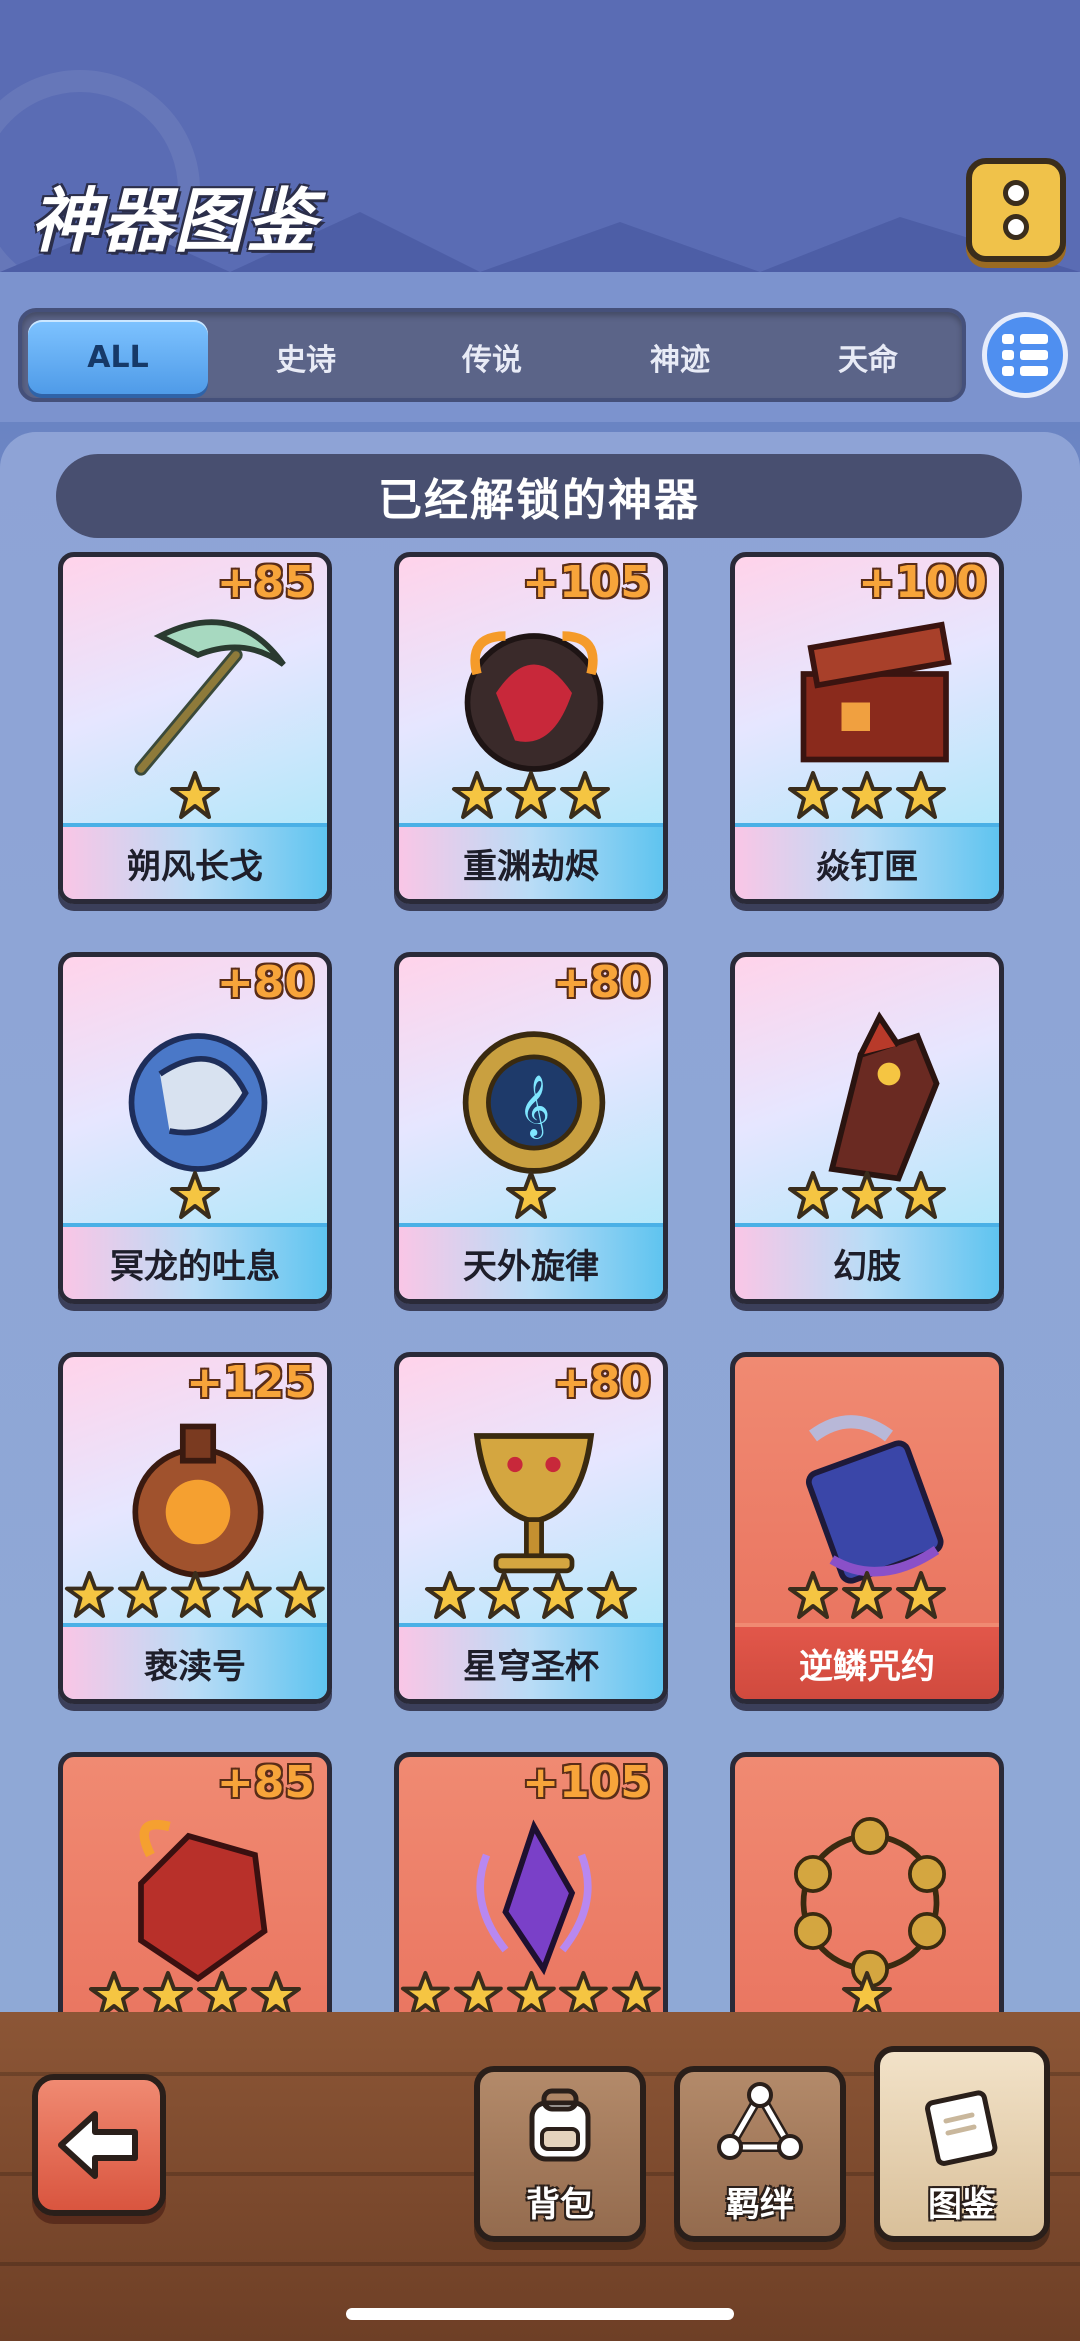 The height and width of the screenshot is (2341, 1080). I want to click on backpack-button: 背包, so click(560, 2154).